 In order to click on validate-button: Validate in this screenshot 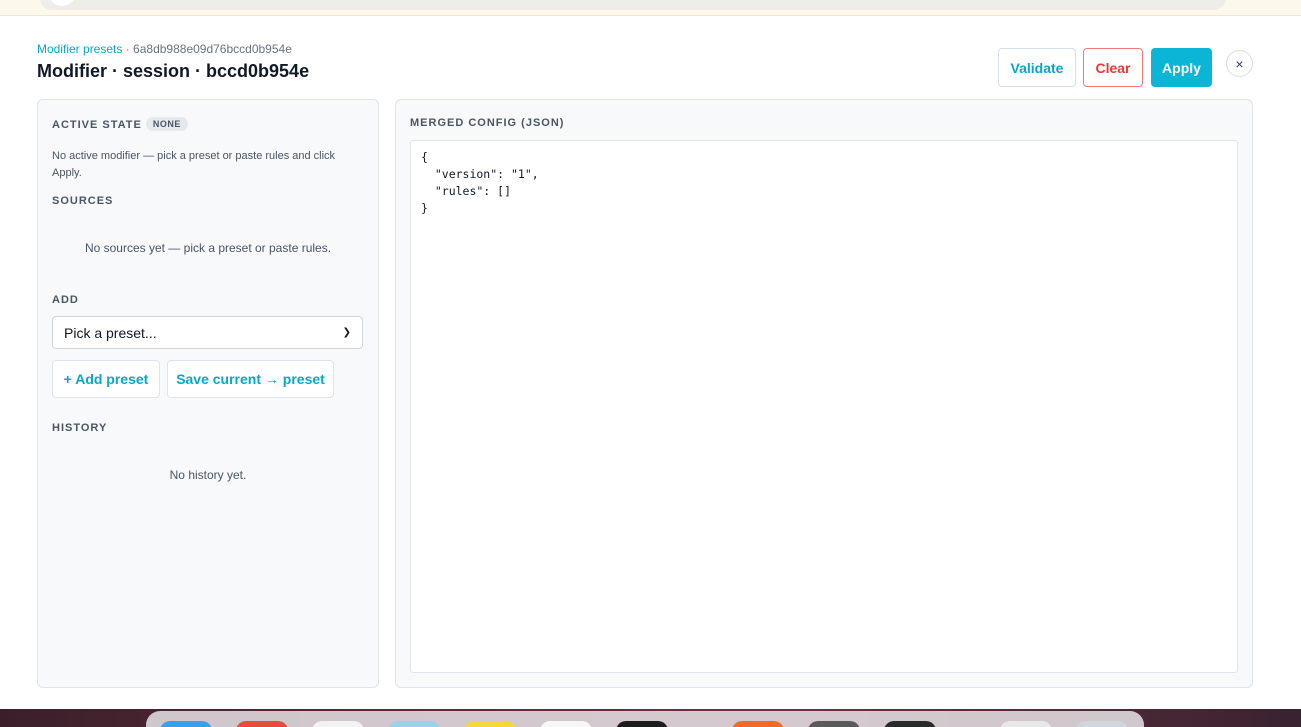, I will do `click(1037, 67)`.